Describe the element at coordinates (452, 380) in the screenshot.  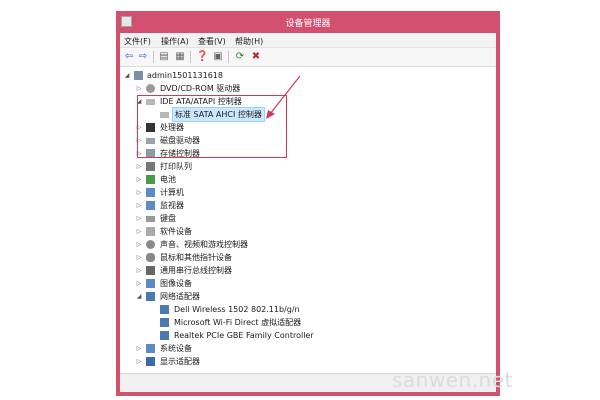
I see `watermark: sanwen.net` at that location.